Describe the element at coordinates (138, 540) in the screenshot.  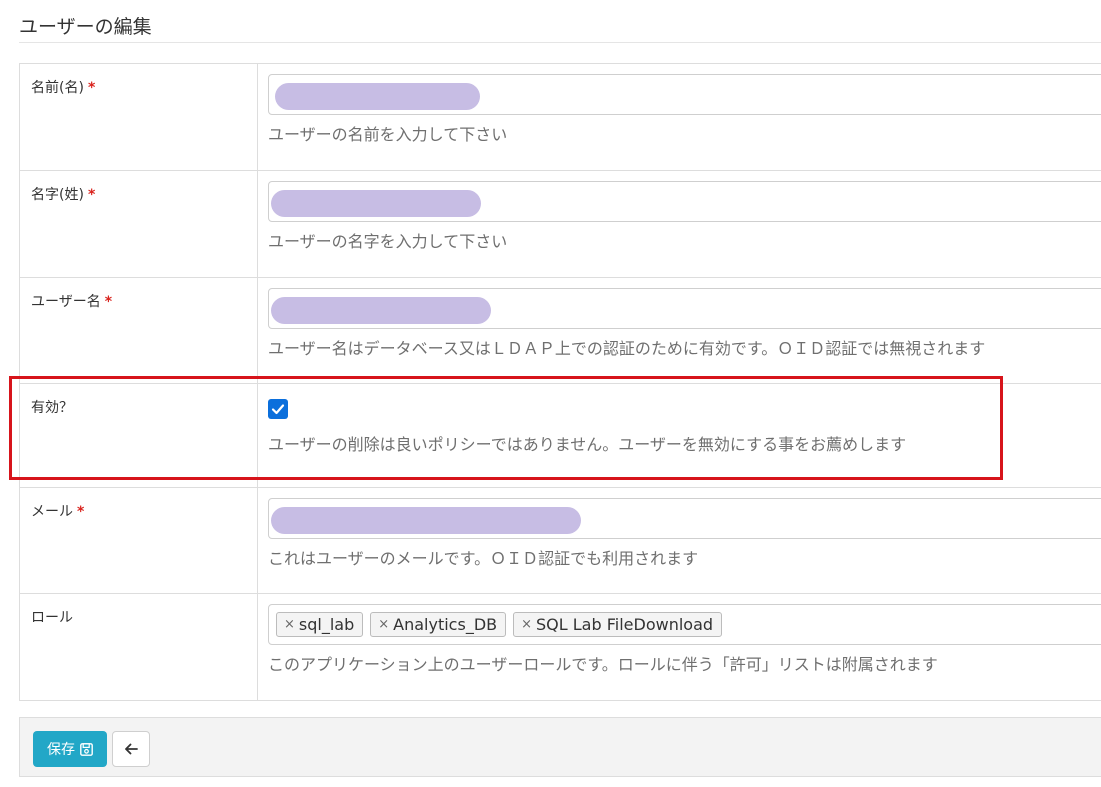
I see `email-label: メール *` at that location.